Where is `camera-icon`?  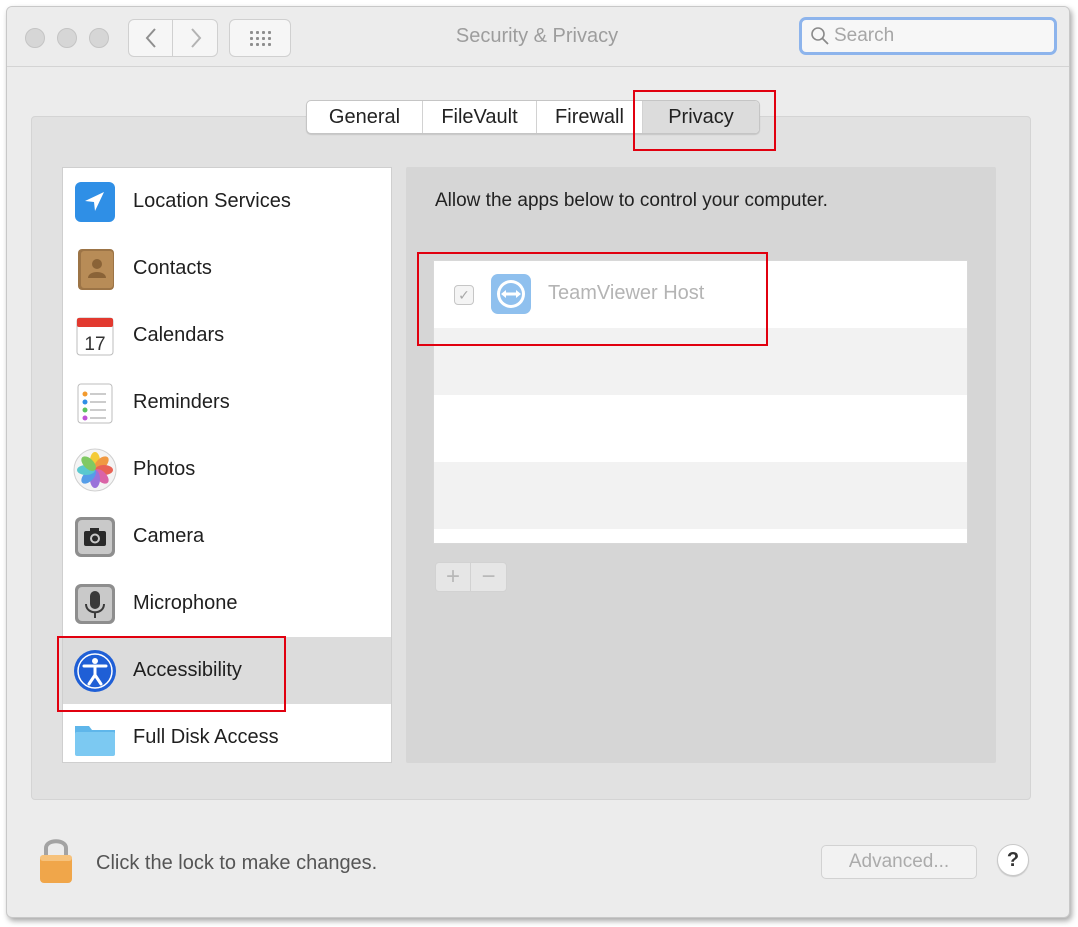
camera-icon is located at coordinates (95, 536).